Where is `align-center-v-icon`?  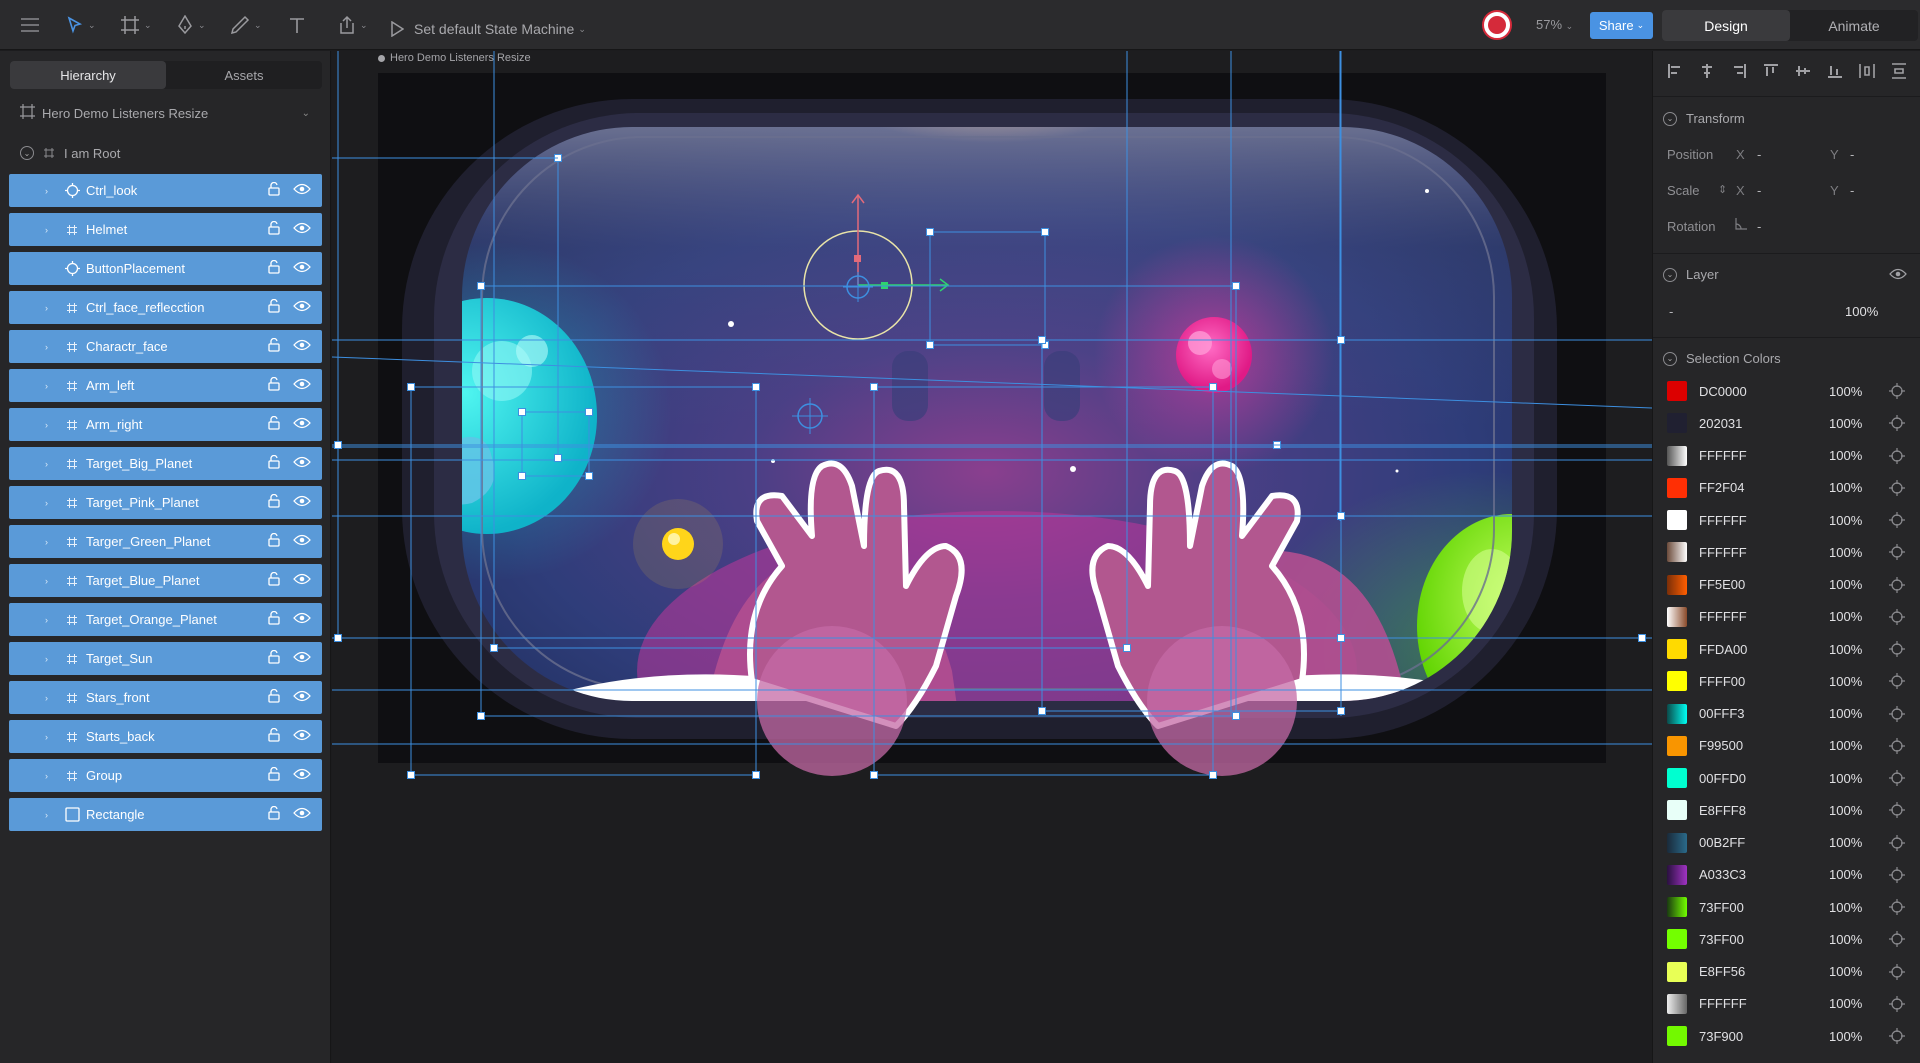 align-center-v-icon is located at coordinates (1803, 73).